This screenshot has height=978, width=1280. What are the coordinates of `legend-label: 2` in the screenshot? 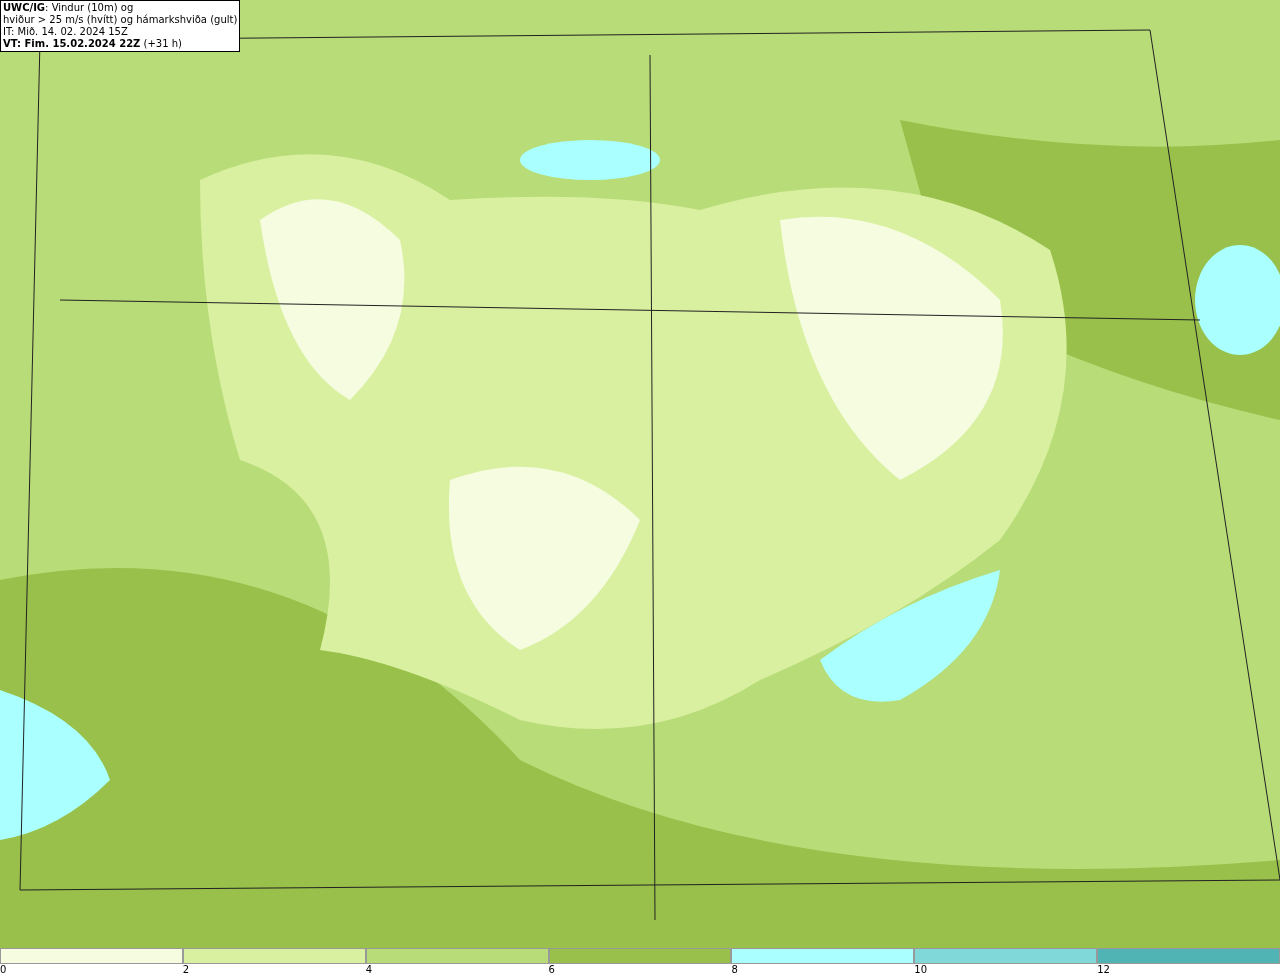 It's located at (186, 970).